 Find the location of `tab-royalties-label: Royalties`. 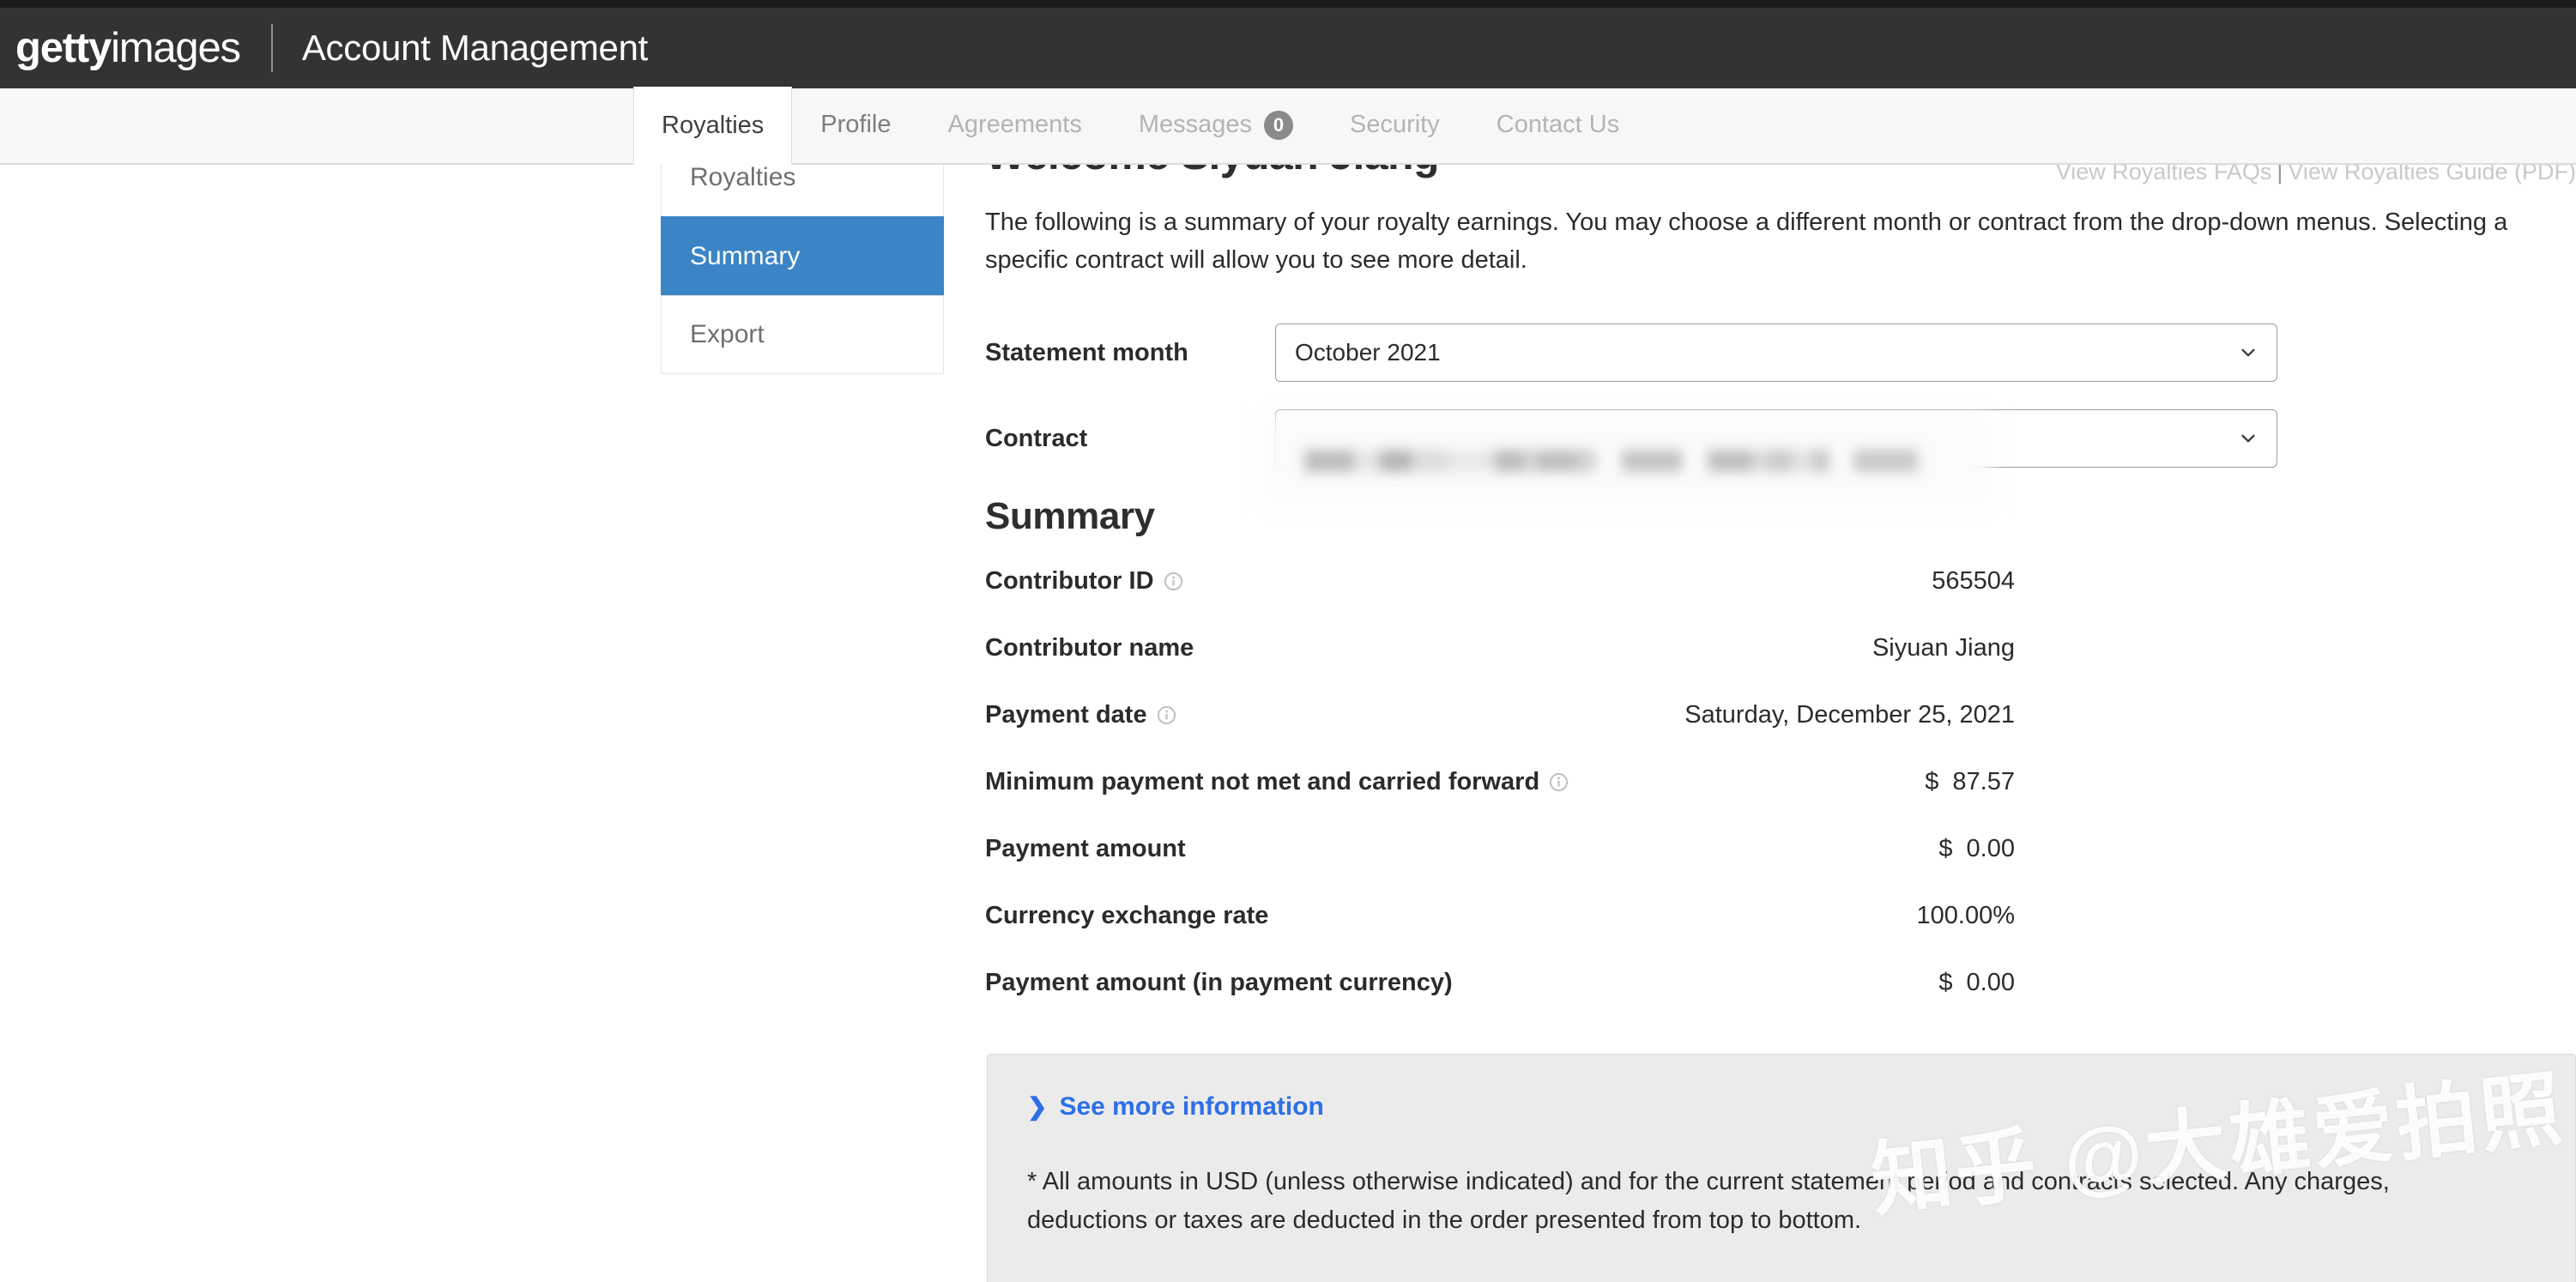

tab-royalties-label: Royalties is located at coordinates (713, 126).